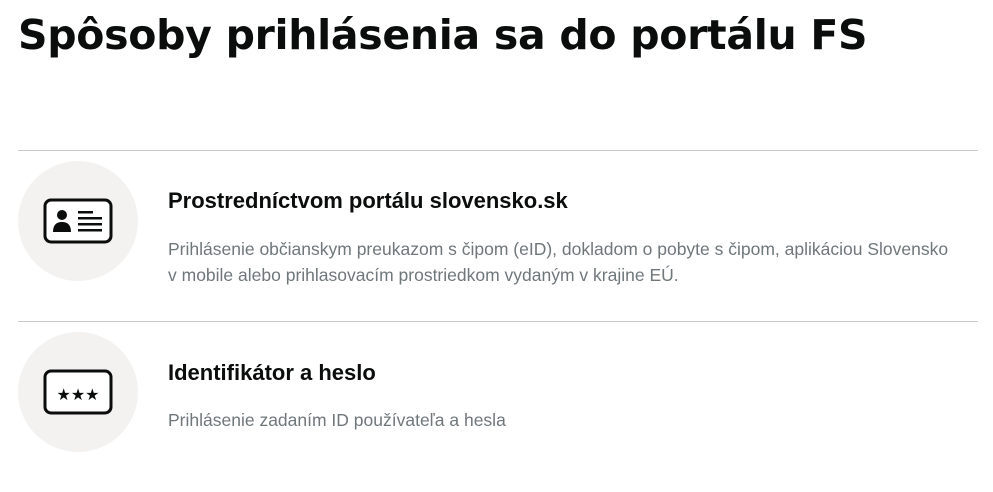 Image resolution: width=993 pixels, height=492 pixels. I want to click on option-title: Identifikátor a heslo, so click(272, 373).